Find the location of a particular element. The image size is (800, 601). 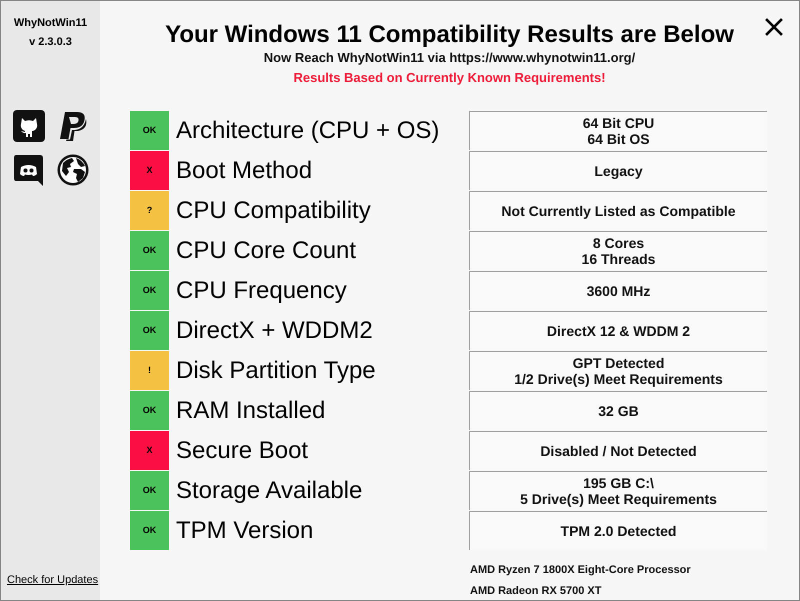

globe-icon is located at coordinates (73, 170).